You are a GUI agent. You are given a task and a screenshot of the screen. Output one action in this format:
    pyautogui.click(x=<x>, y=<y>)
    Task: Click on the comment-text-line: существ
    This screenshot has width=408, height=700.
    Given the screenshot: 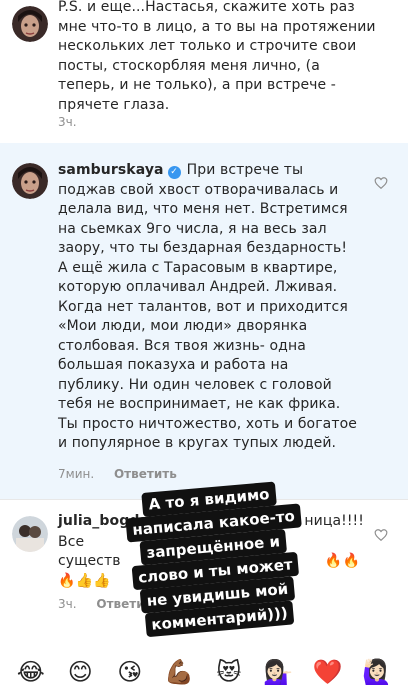 What is the action you would take?
    pyautogui.click(x=89, y=561)
    